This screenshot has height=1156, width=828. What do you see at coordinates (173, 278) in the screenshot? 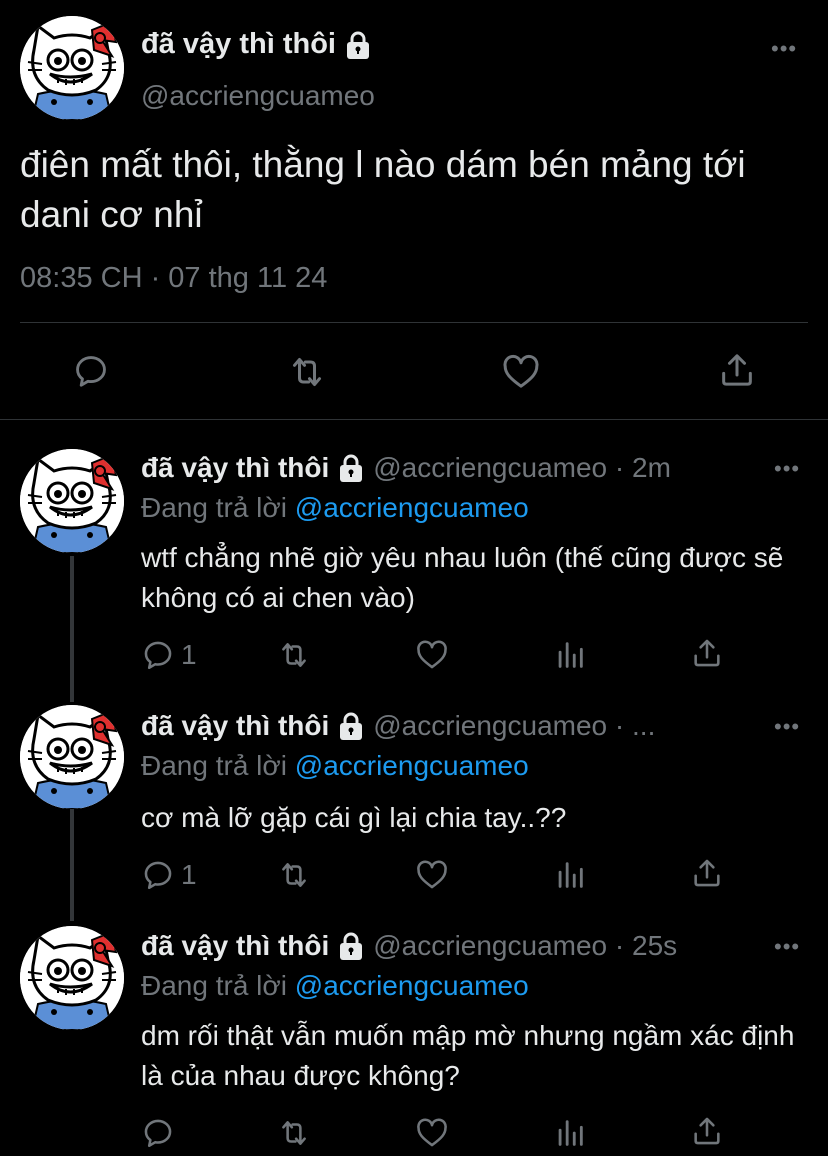
I see `tweet-timestamp: 08:35 CH · 07 thg 11 24` at bounding box center [173, 278].